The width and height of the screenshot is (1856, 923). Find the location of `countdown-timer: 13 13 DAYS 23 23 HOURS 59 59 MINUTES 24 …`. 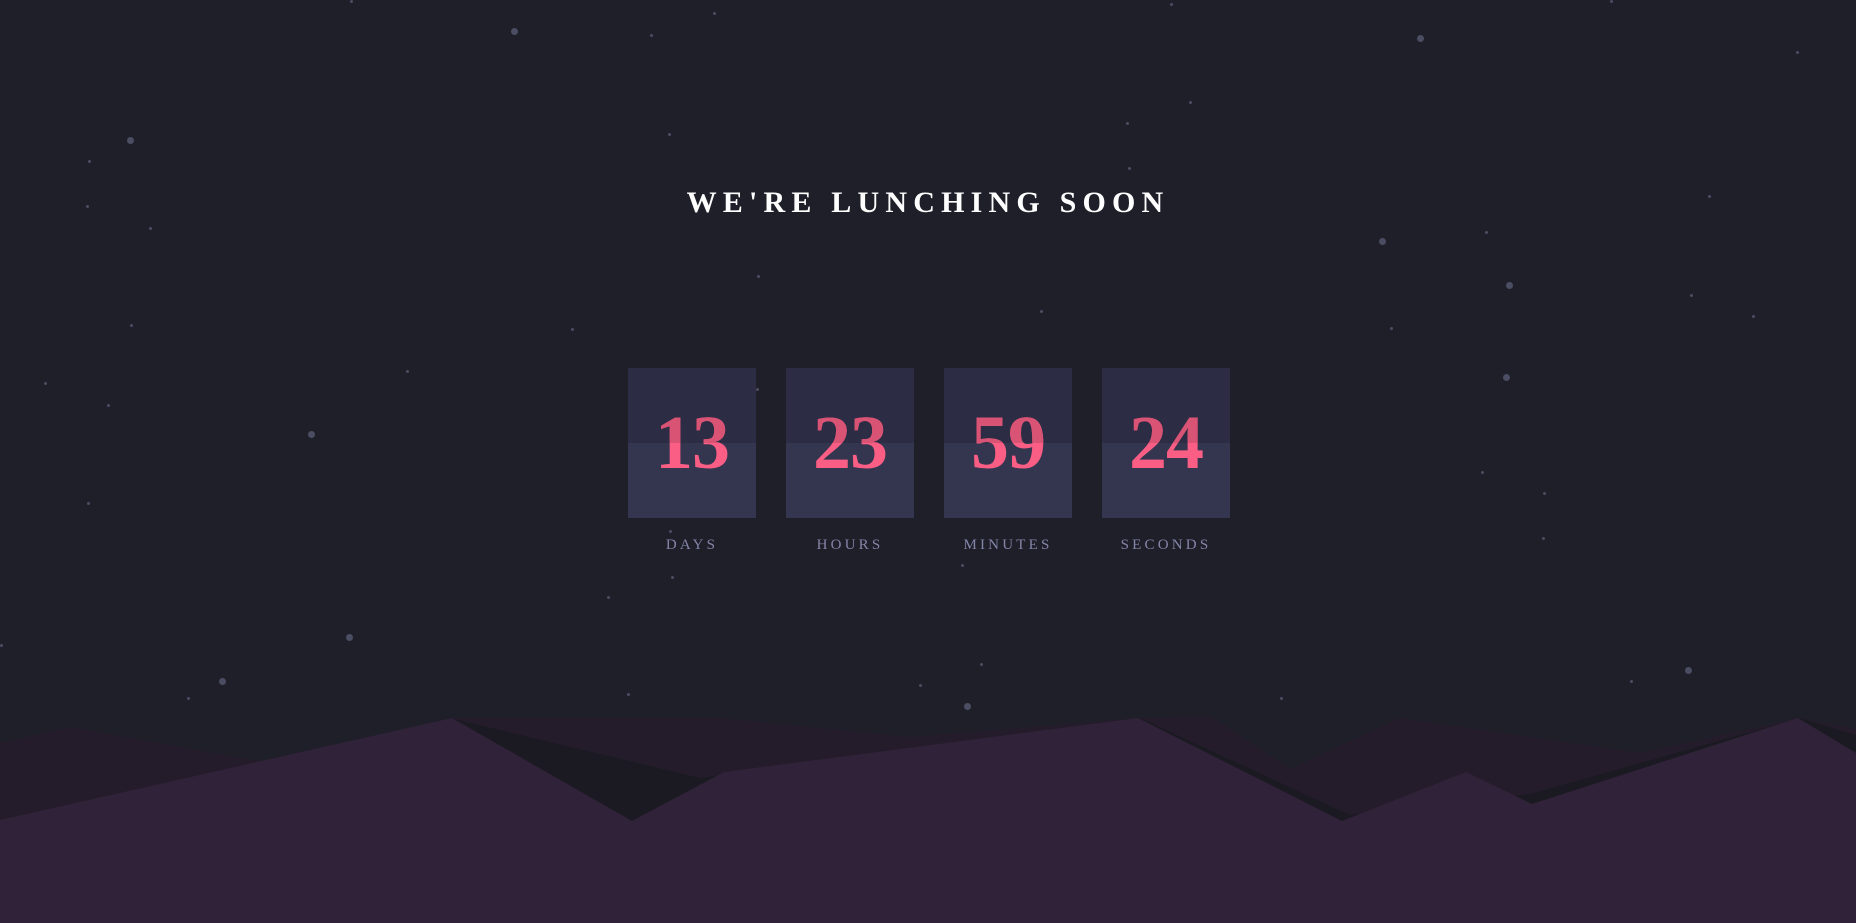

countdown-timer: 13 13 DAYS 23 23 HOURS 59 59 MINUTES 24 … is located at coordinates (929, 461).